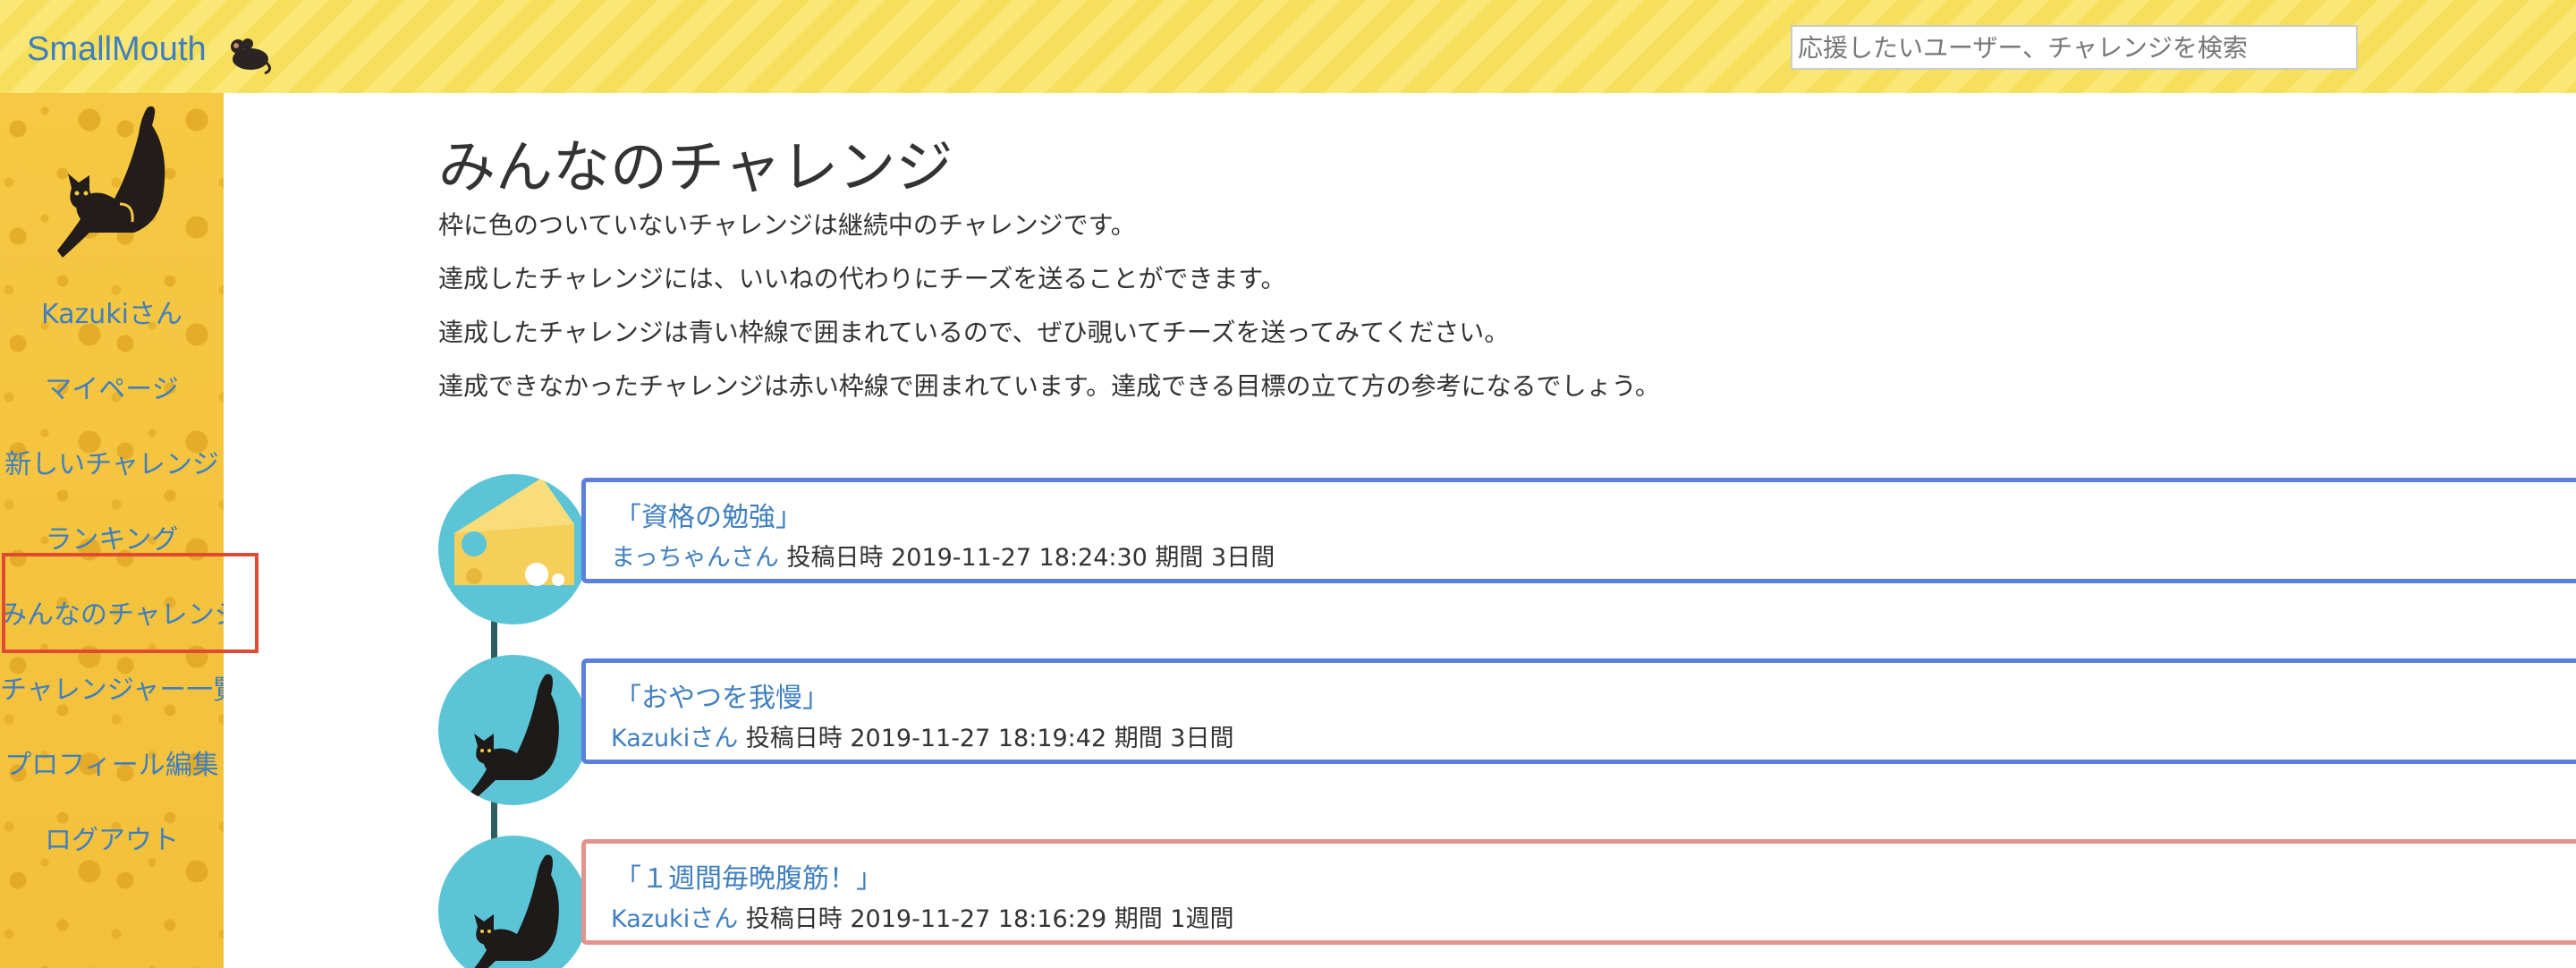 Image resolution: width=2576 pixels, height=968 pixels. What do you see at coordinates (1030, 558) in the screenshot?
I see `challenge-meta: 投稿日時 2019-11-27 18:24:30 期間 3日間` at bounding box center [1030, 558].